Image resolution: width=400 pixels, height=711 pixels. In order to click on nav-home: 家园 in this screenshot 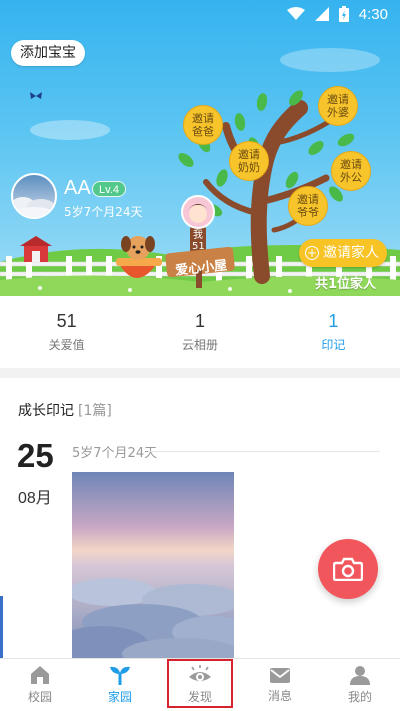, I will do `click(120, 685)`.